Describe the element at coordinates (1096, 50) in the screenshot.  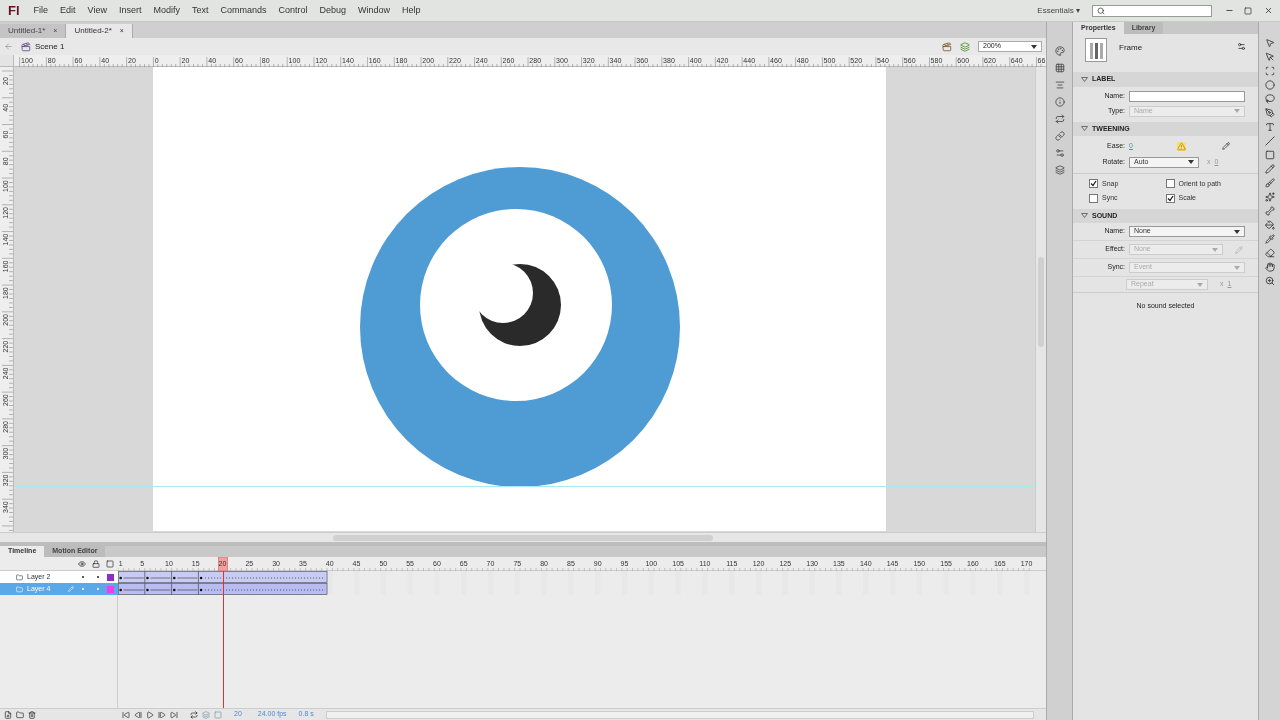
I see `frame-thumbnail-icon` at that location.